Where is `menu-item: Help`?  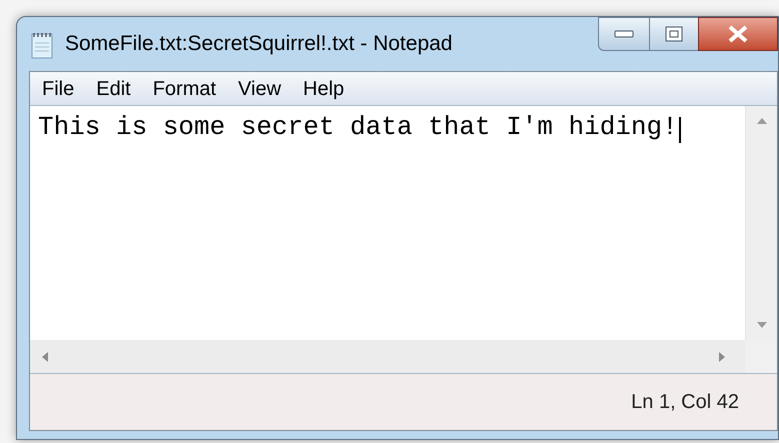 menu-item: Help is located at coordinates (323, 89).